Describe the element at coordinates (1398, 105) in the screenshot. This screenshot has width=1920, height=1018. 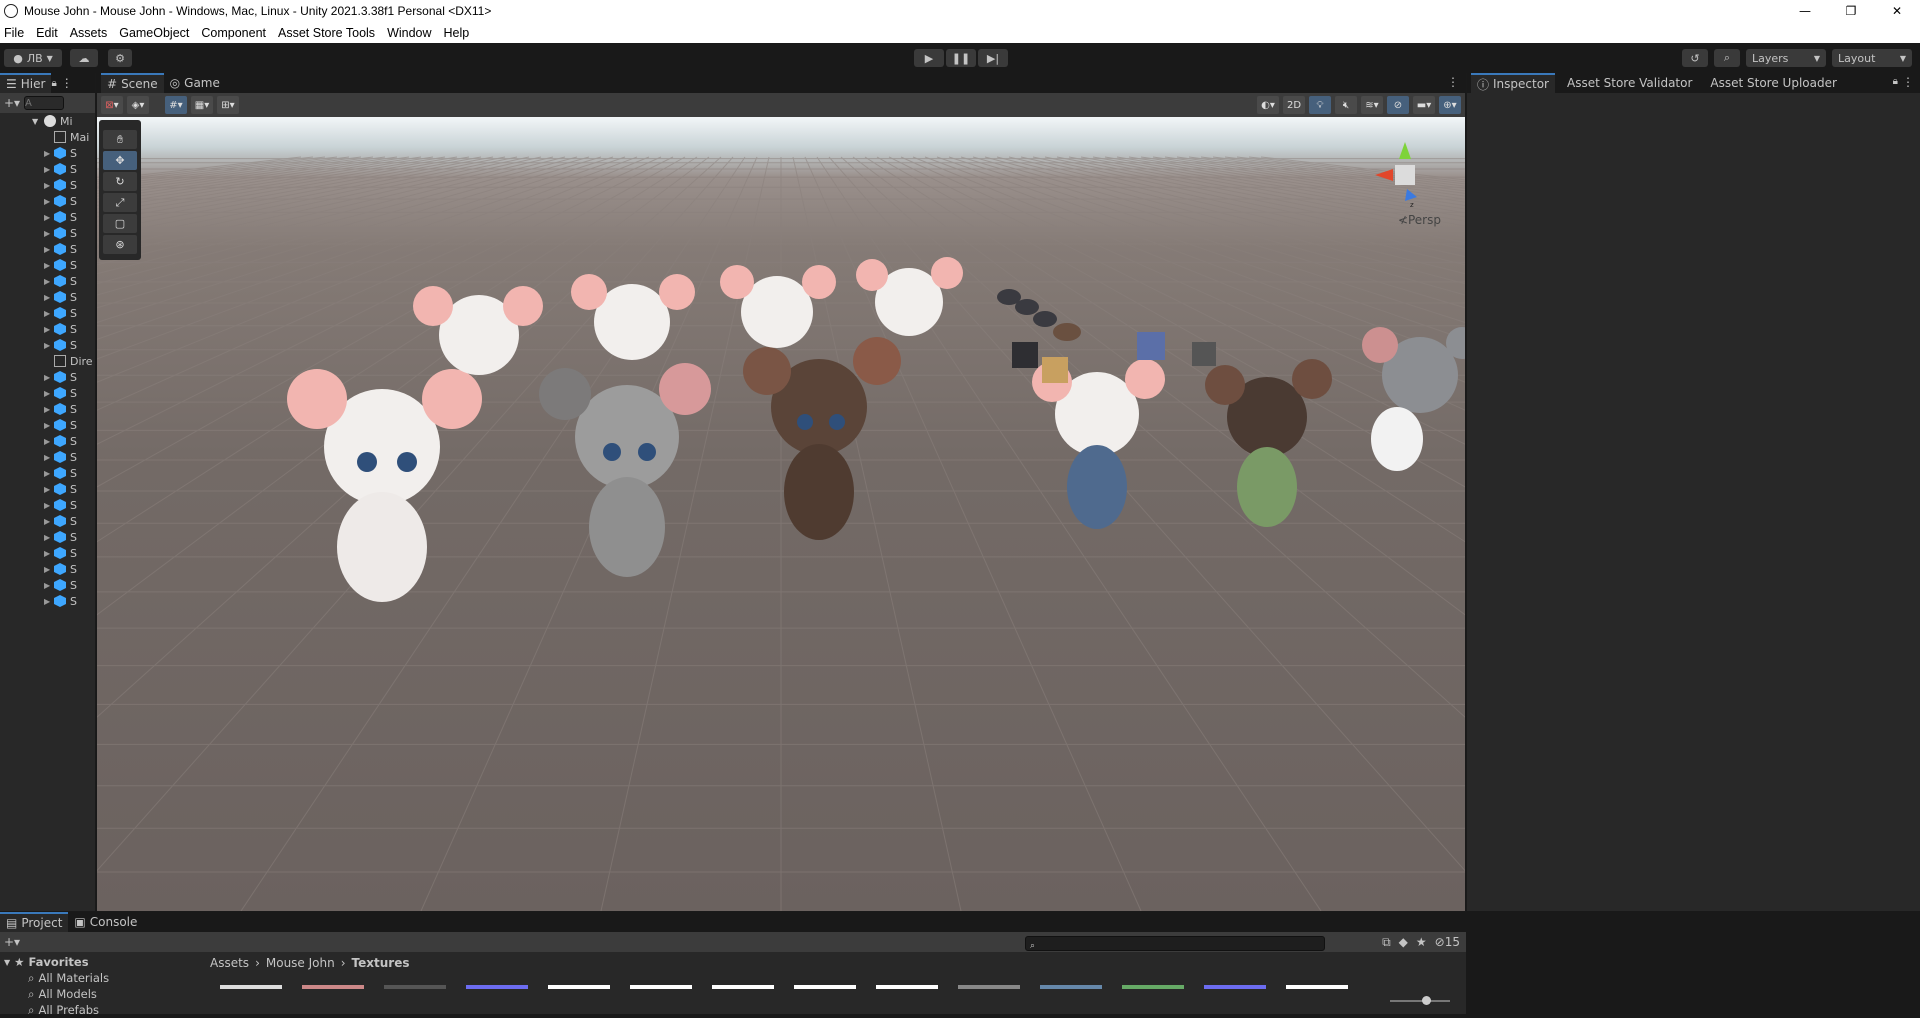
I see `hidden-objects-toggle: ⊘` at that location.